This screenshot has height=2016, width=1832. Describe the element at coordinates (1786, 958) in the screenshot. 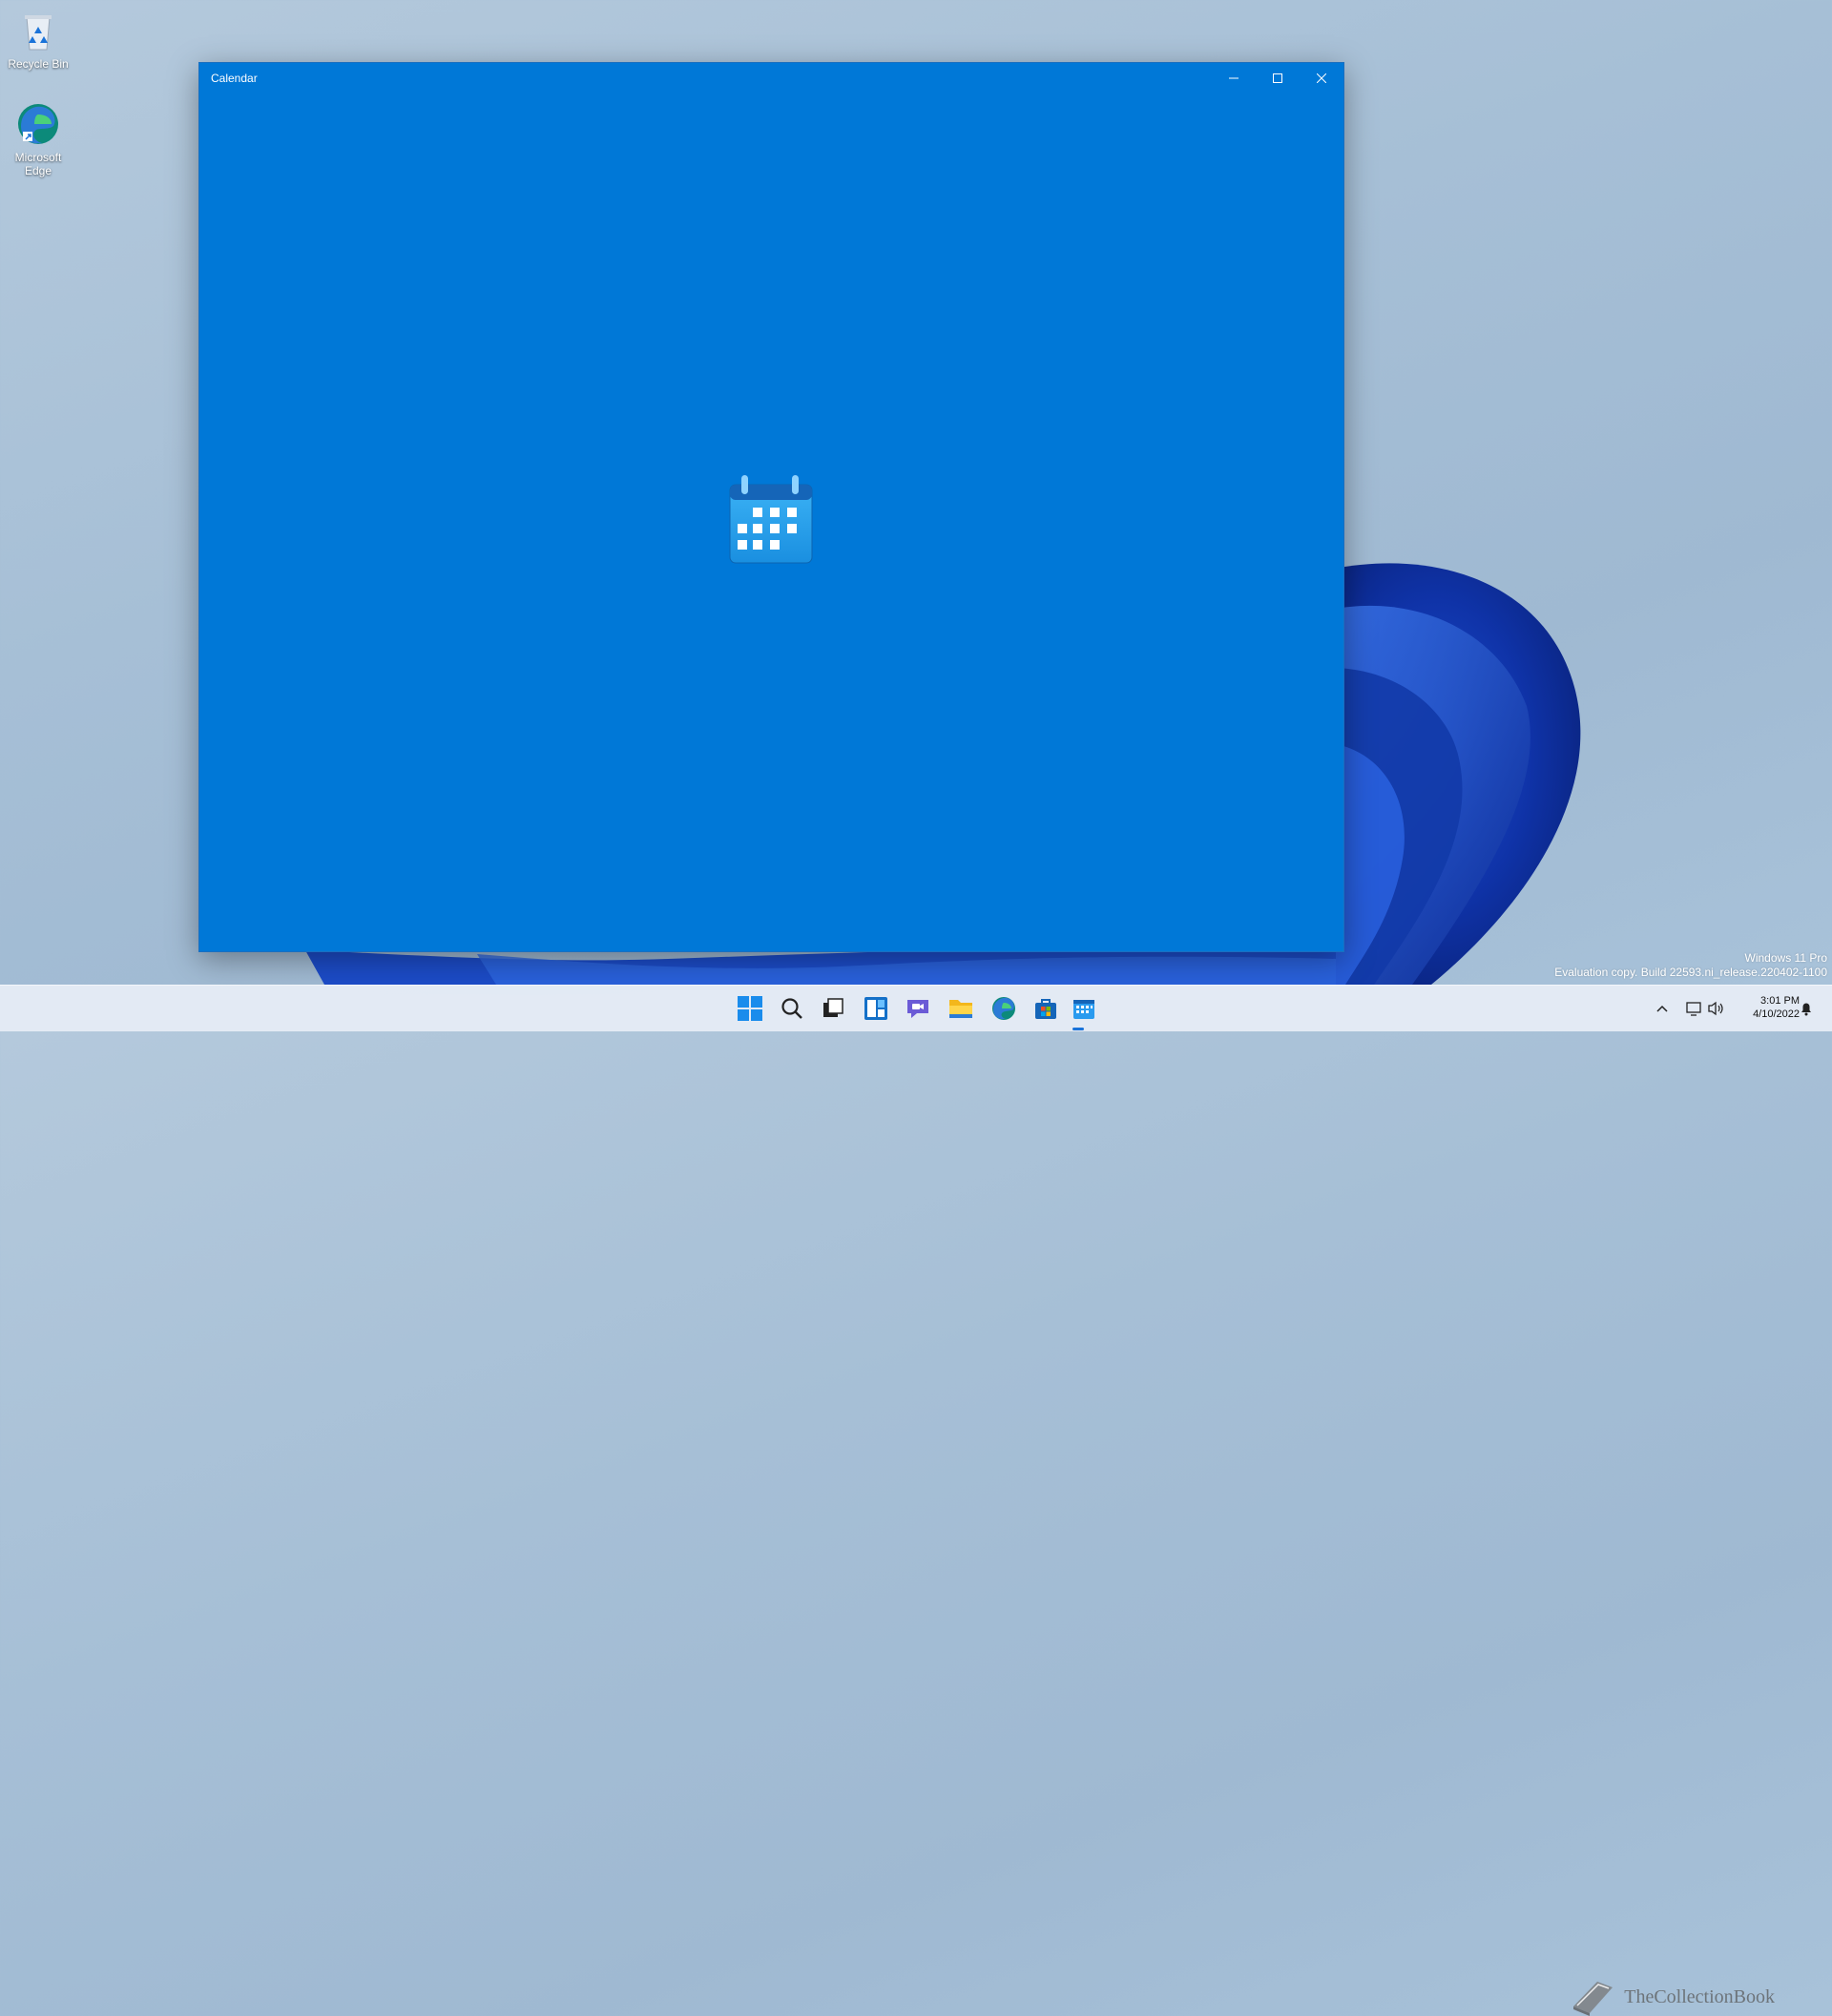

I see `watermark-edition: Windows 11 Pro` at that location.